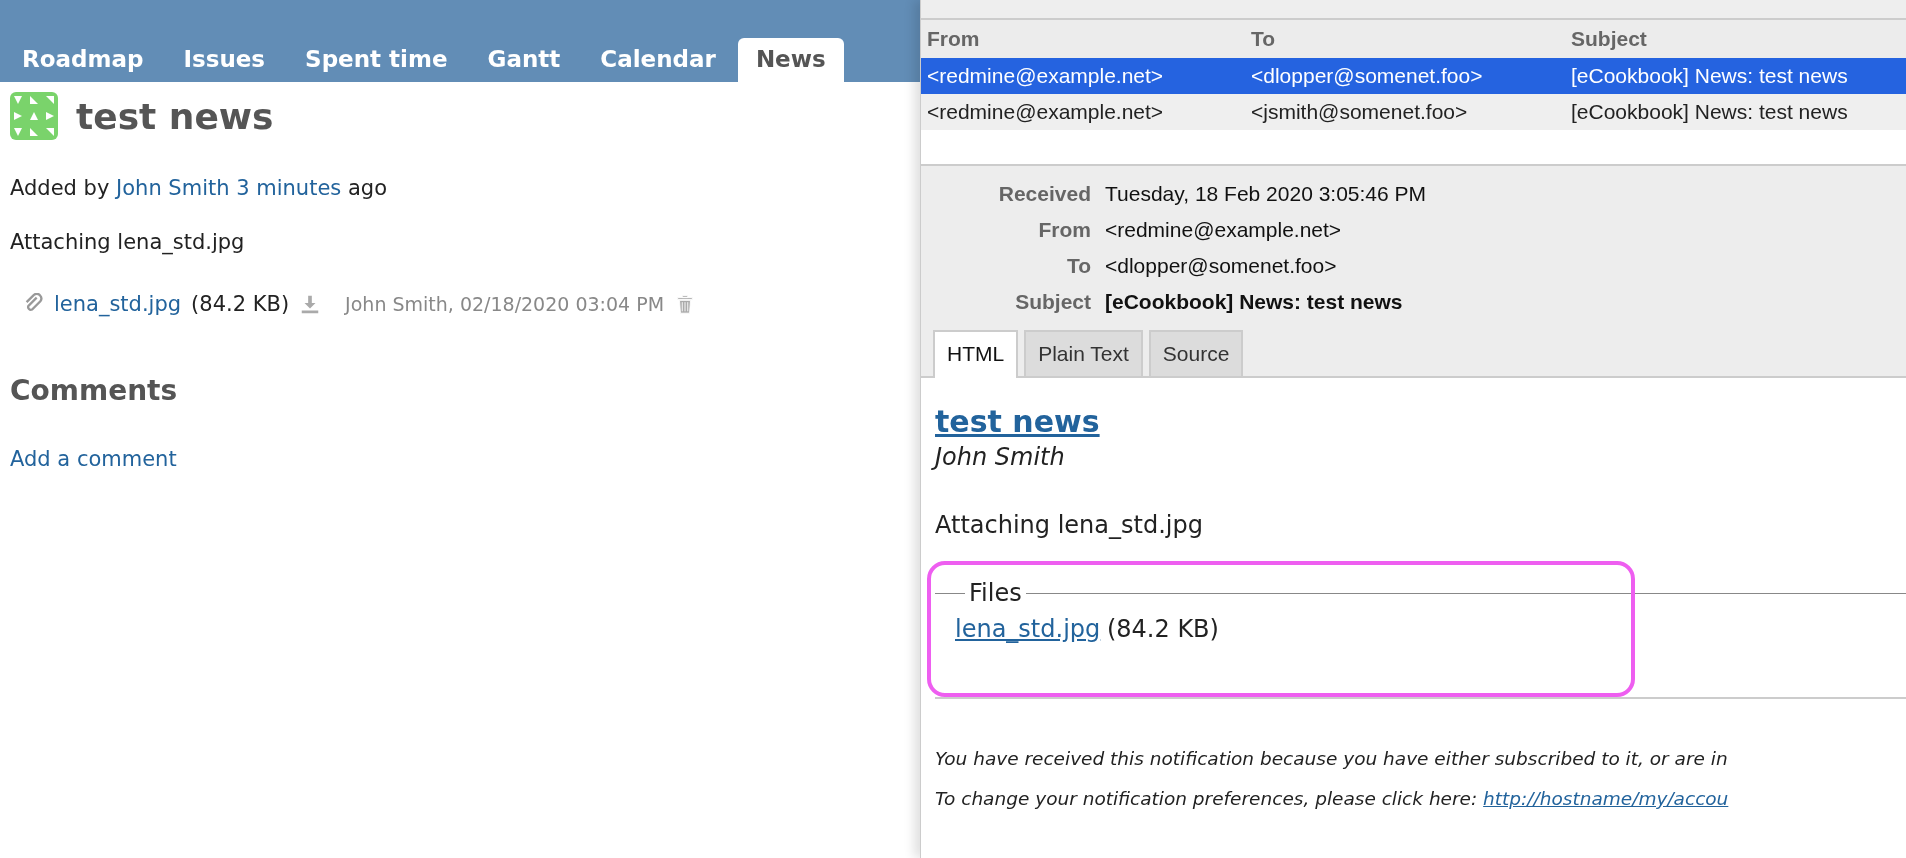 This screenshot has height=858, width=1906. What do you see at coordinates (1089, 39) in the screenshot?
I see `column-header: From` at bounding box center [1089, 39].